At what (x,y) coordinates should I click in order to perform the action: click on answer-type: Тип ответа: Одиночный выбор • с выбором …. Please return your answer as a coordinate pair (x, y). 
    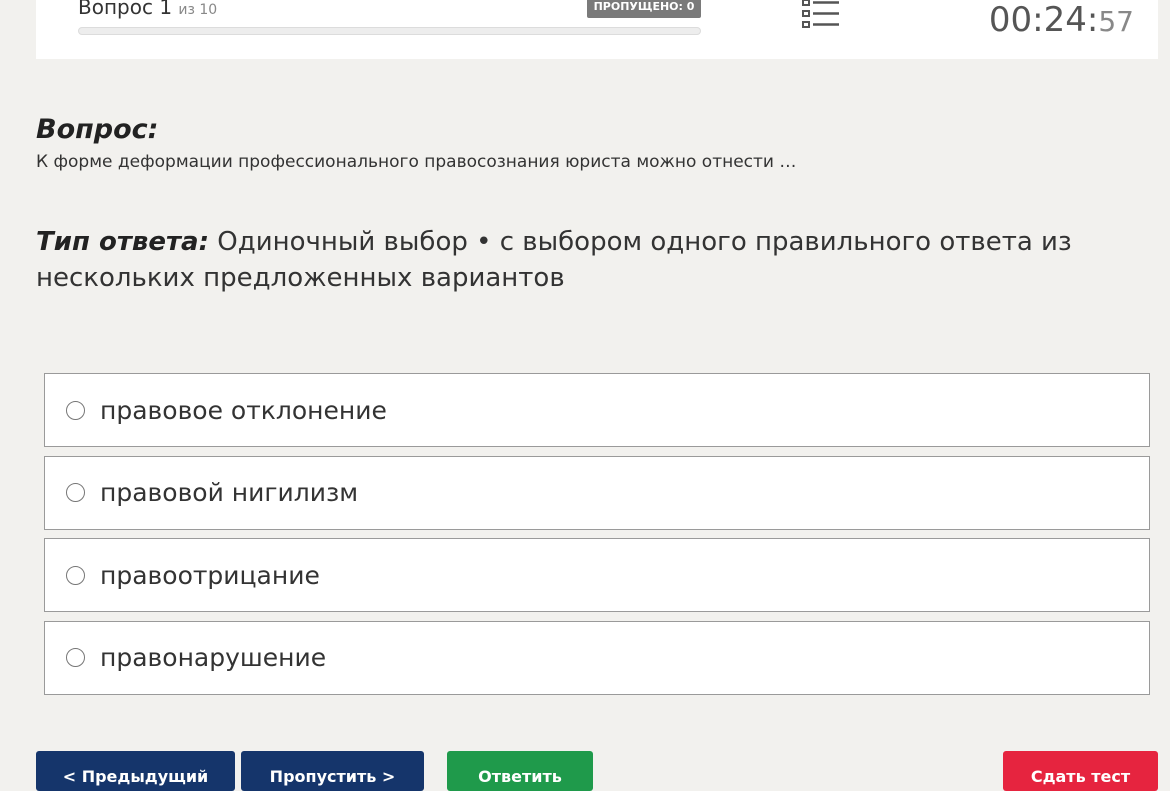
    Looking at the image, I should click on (576, 260).